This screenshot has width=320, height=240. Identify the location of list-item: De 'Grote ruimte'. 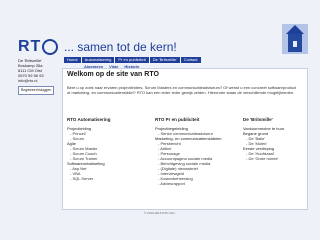
(281, 158).